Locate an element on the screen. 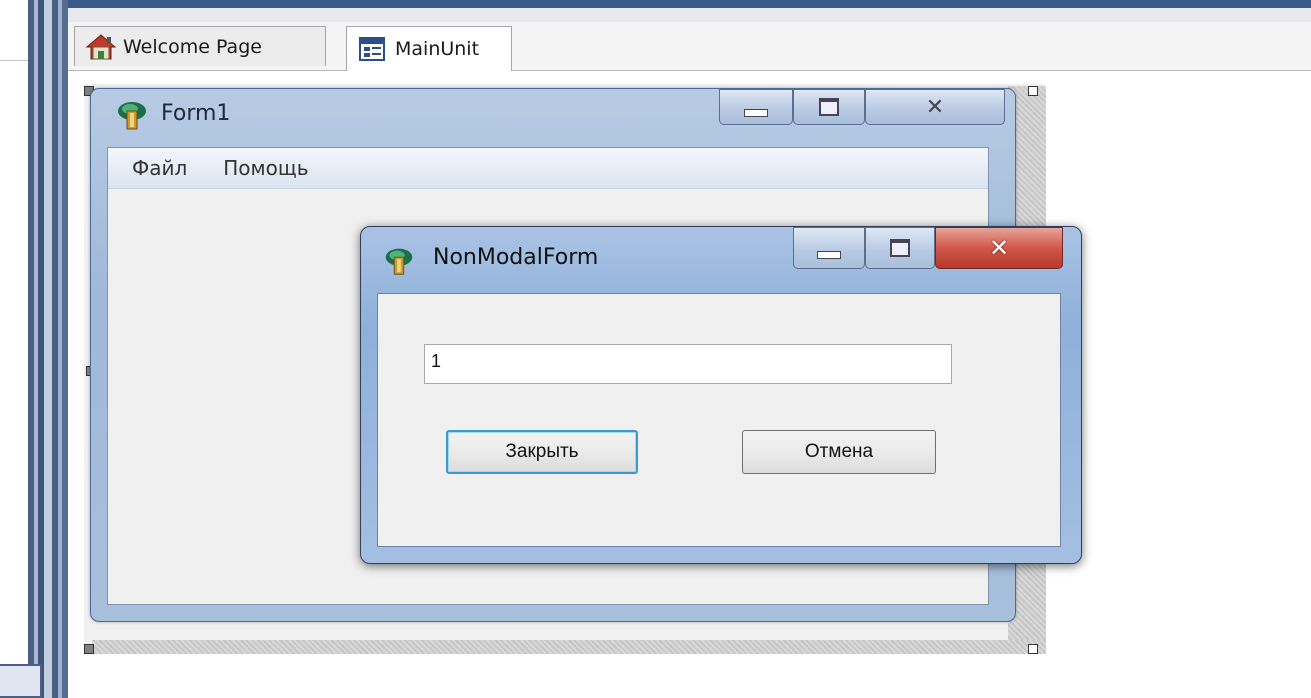 The image size is (1311, 698). window-title: Form1 is located at coordinates (196, 113).